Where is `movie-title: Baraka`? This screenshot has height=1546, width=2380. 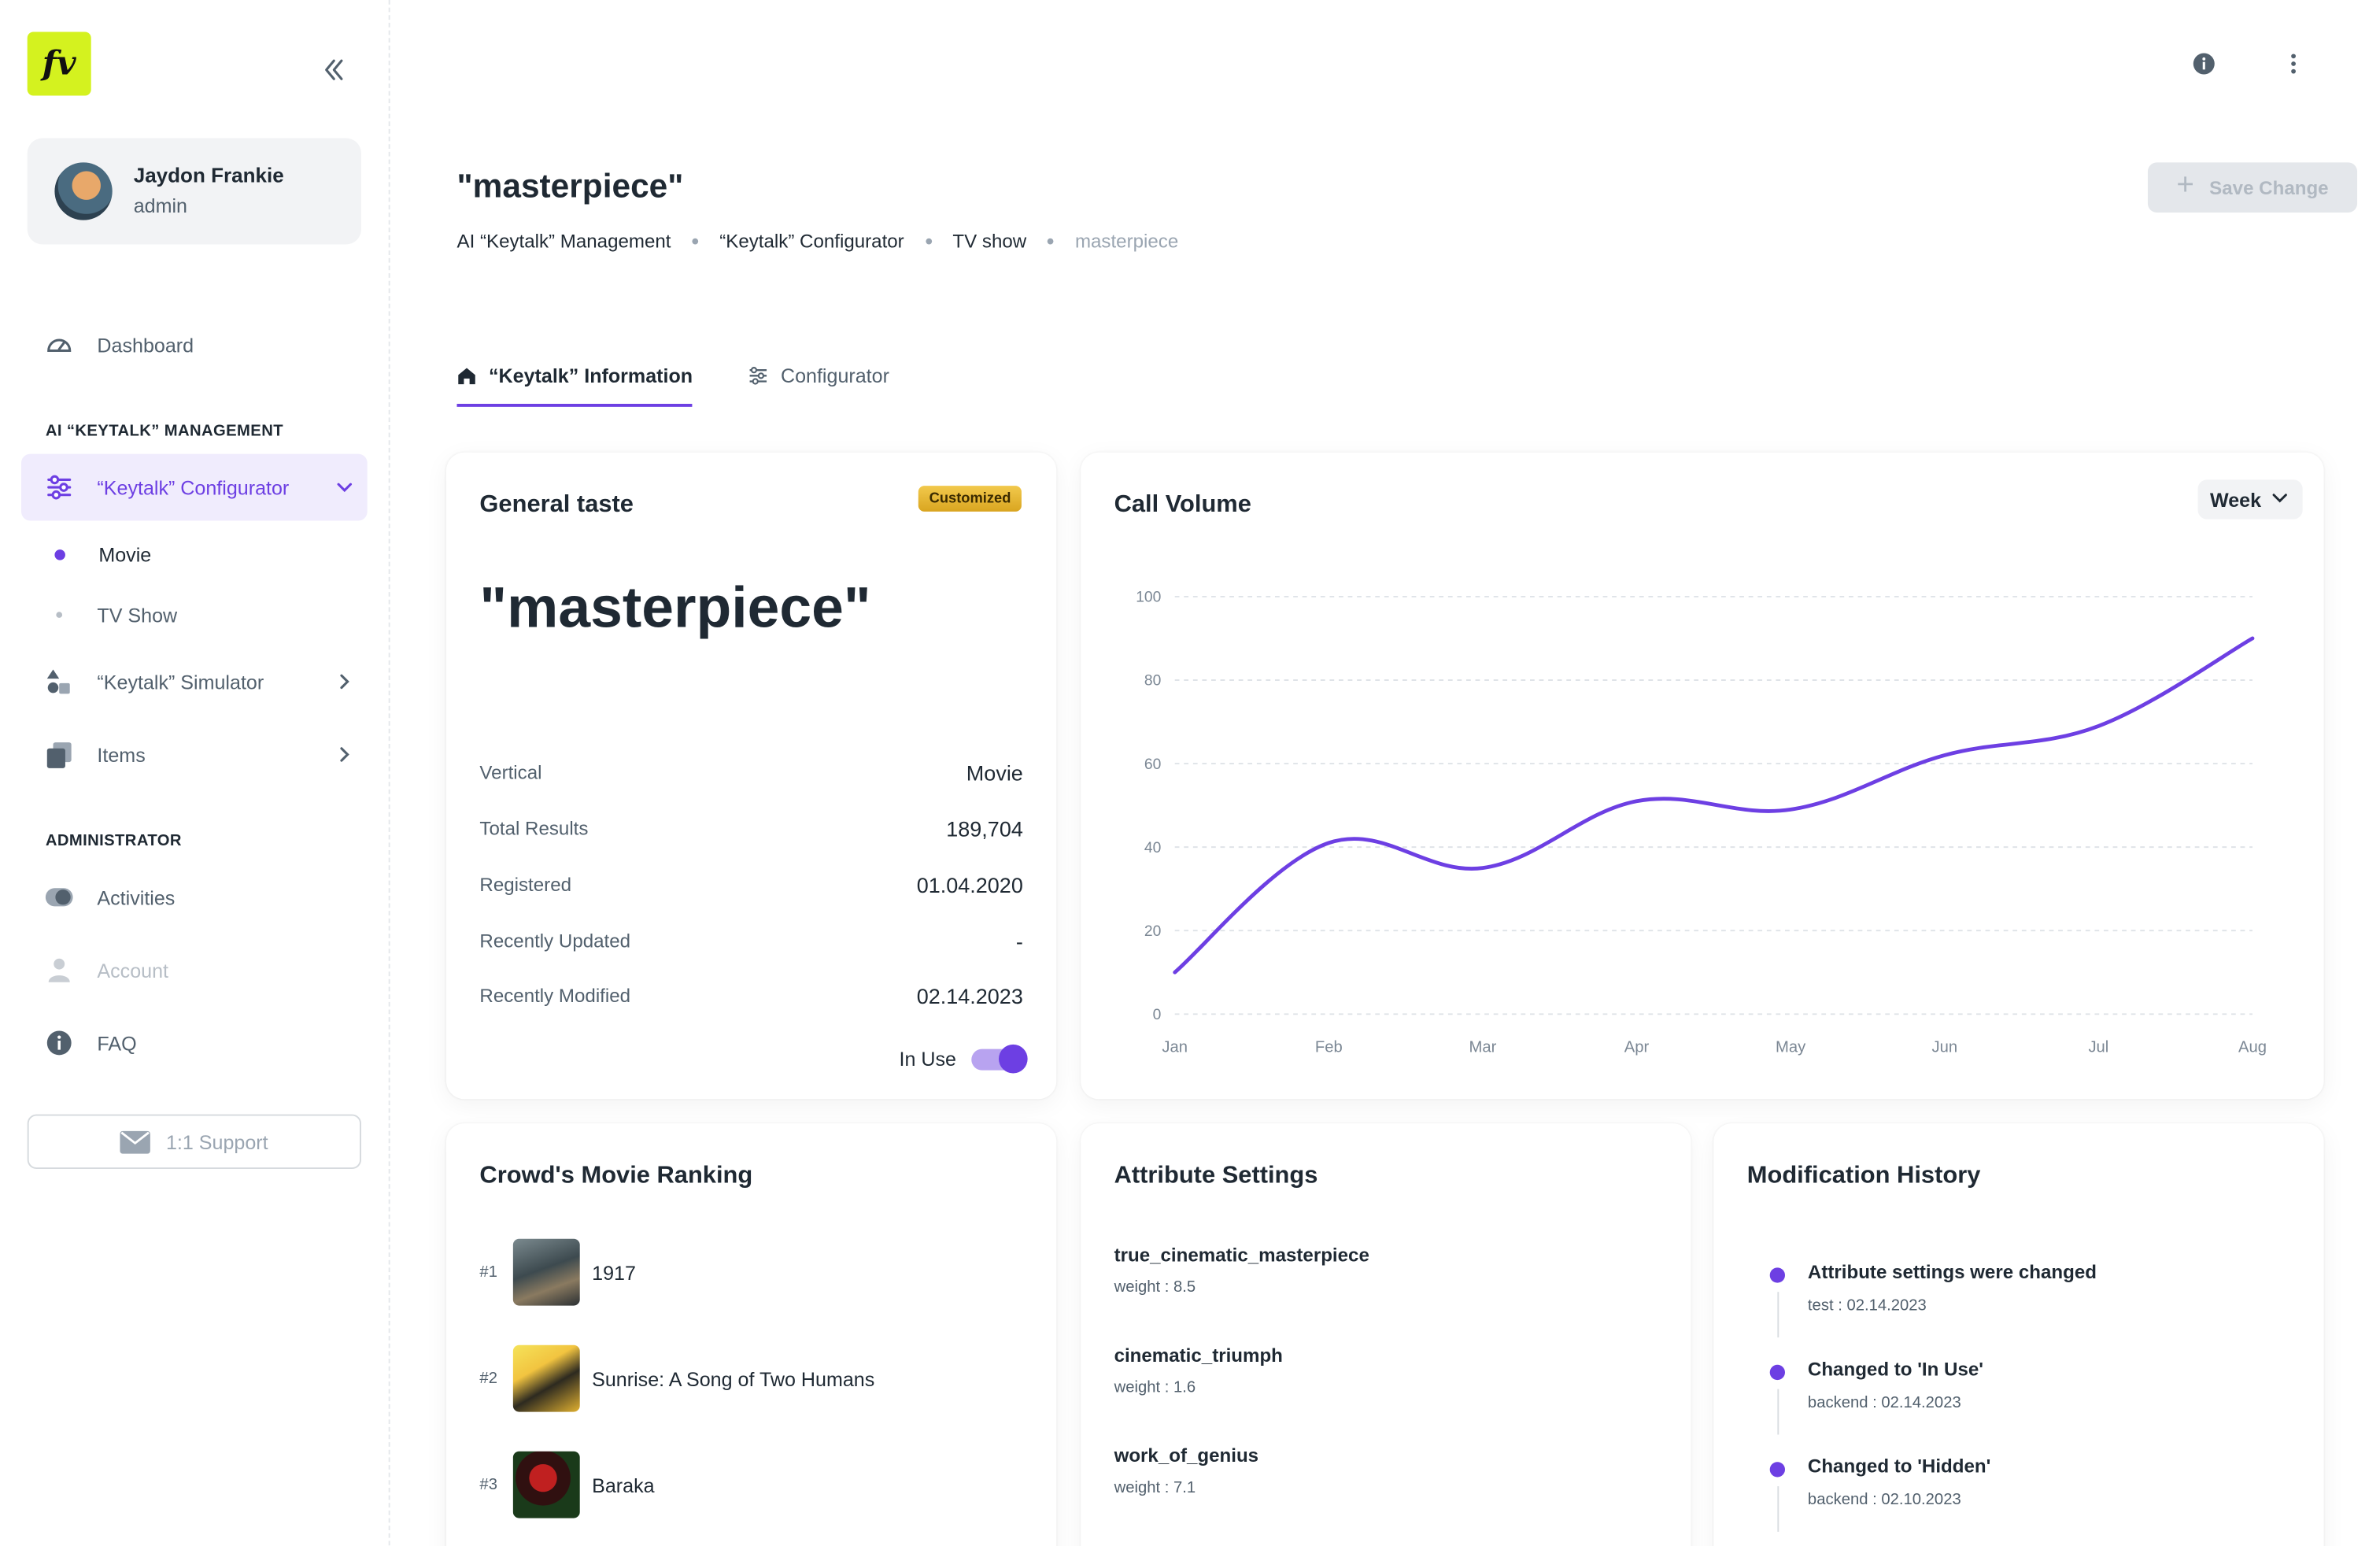
movie-title: Baraka is located at coordinates (623, 1484).